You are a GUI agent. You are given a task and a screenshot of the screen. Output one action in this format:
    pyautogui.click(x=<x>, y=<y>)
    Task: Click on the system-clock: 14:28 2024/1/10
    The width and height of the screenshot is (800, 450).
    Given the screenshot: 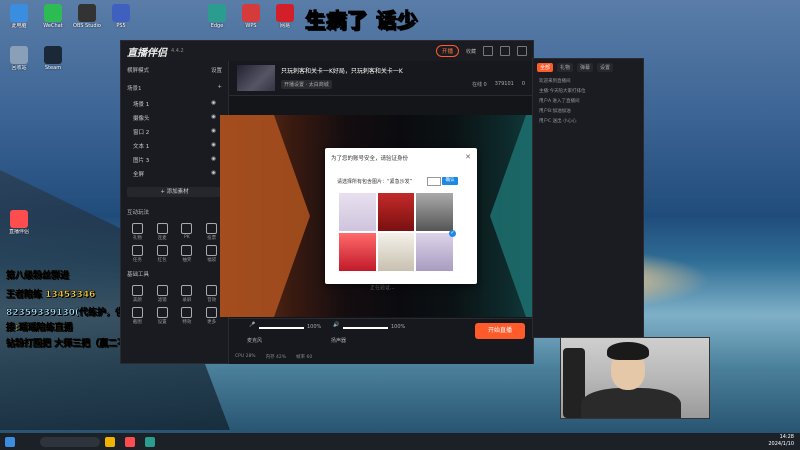 What is the action you would take?
    pyautogui.click(x=781, y=441)
    